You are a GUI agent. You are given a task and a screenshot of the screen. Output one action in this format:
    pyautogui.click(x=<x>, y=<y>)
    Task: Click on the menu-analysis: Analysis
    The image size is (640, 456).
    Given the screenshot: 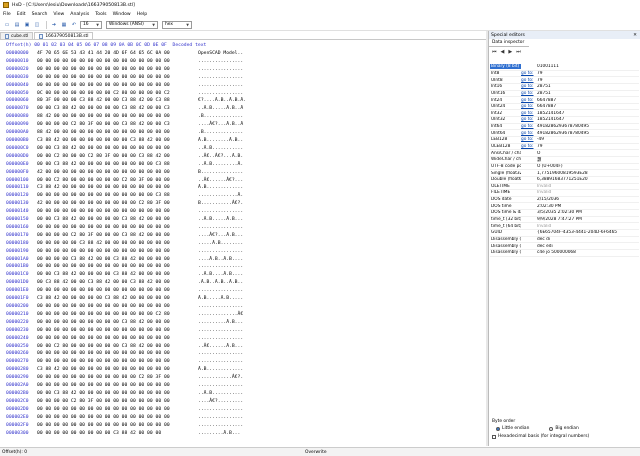 What is the action you would take?
    pyautogui.click(x=79, y=14)
    